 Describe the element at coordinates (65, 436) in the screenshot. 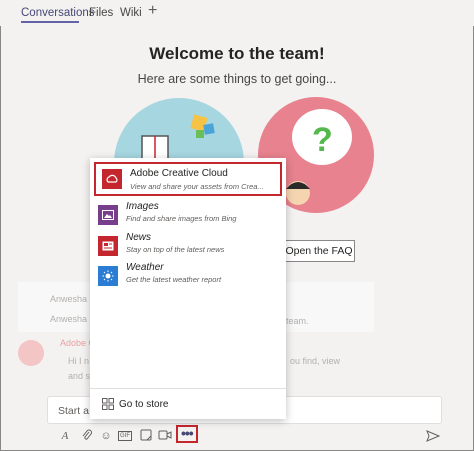

I see `format-icon: A` at that location.